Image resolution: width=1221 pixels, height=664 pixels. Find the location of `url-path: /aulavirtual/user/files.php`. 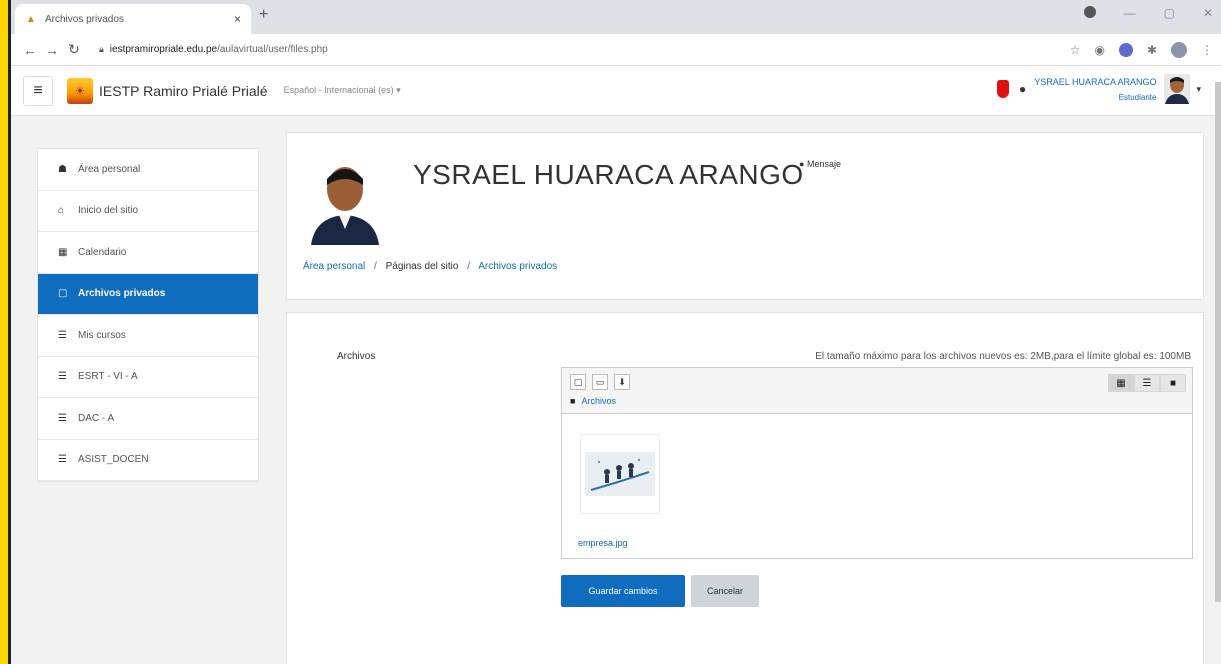

url-path: /aulavirtual/user/files.php is located at coordinates (272, 49).